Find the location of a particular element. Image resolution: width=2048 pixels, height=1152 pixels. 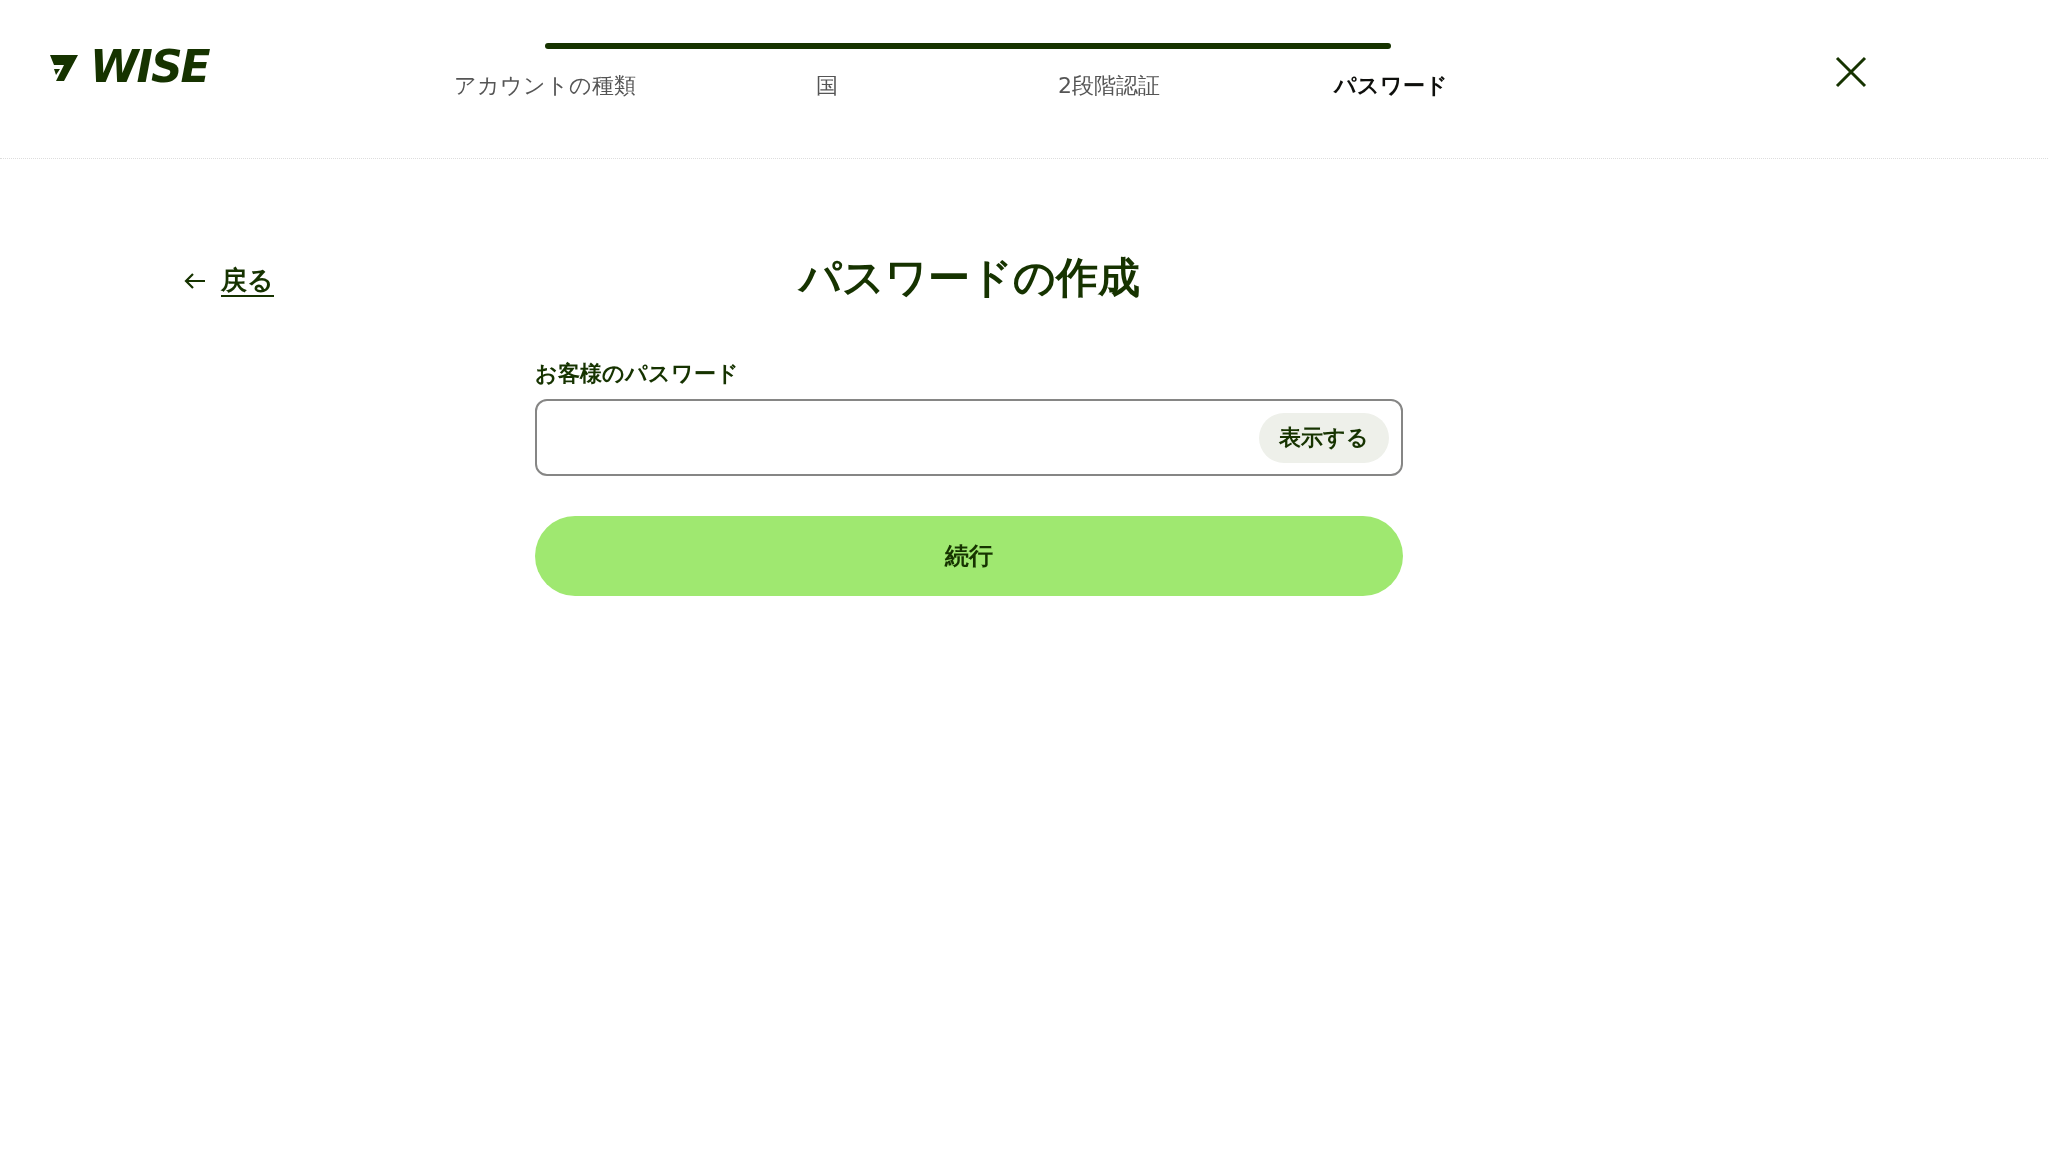

page-title: パスワードの作成 is located at coordinates (968, 278).